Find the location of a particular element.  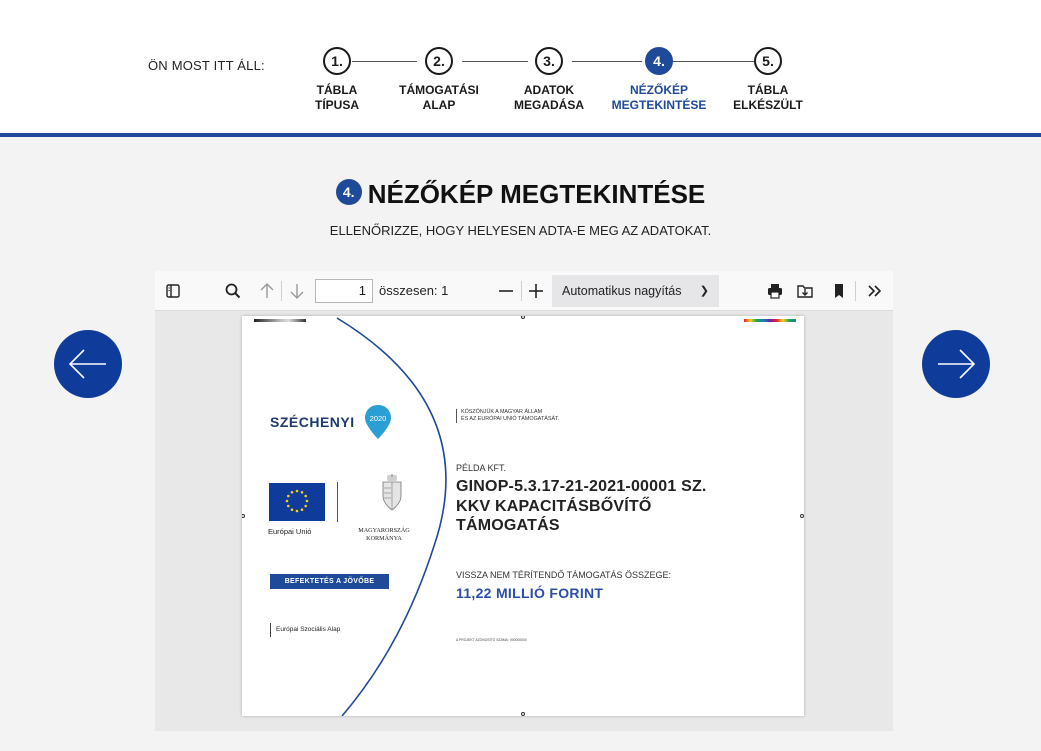

szechenyi-logo-text: SZÉCHENYI is located at coordinates (312, 422).